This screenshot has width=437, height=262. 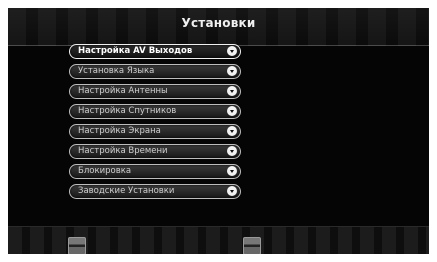 I want to click on menu-item-label: Настройка AV Выходов, so click(x=135, y=51).